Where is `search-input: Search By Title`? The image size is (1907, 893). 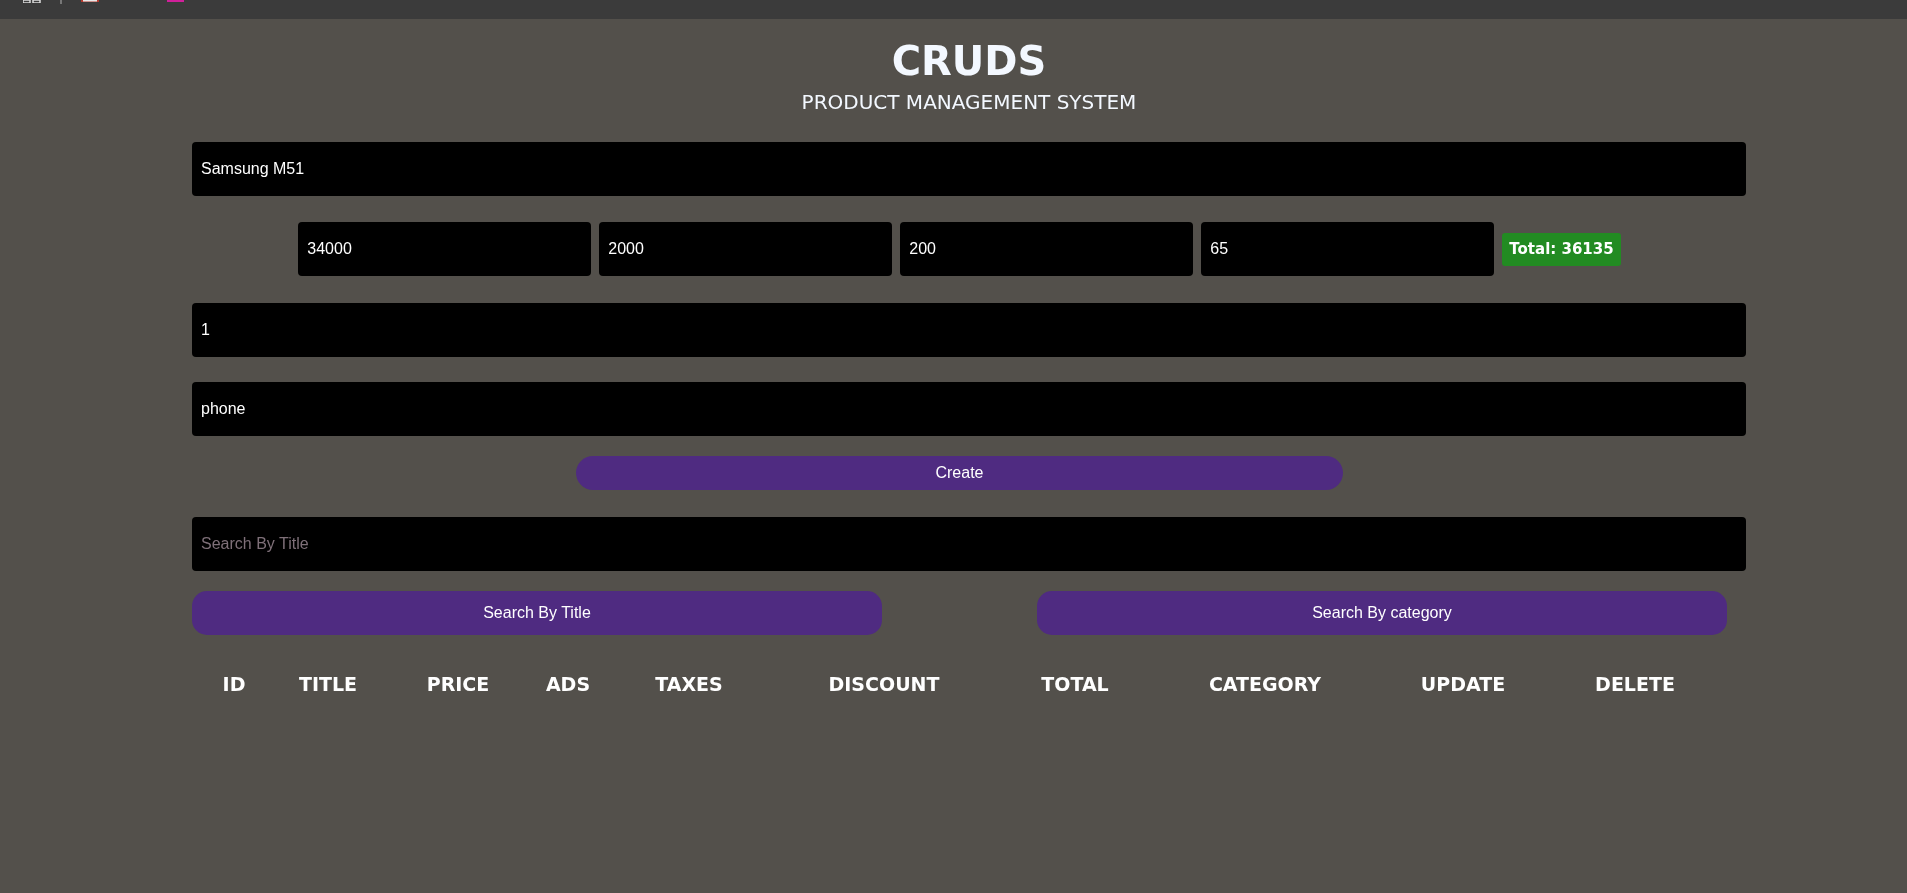
search-input: Search By Title is located at coordinates (969, 544).